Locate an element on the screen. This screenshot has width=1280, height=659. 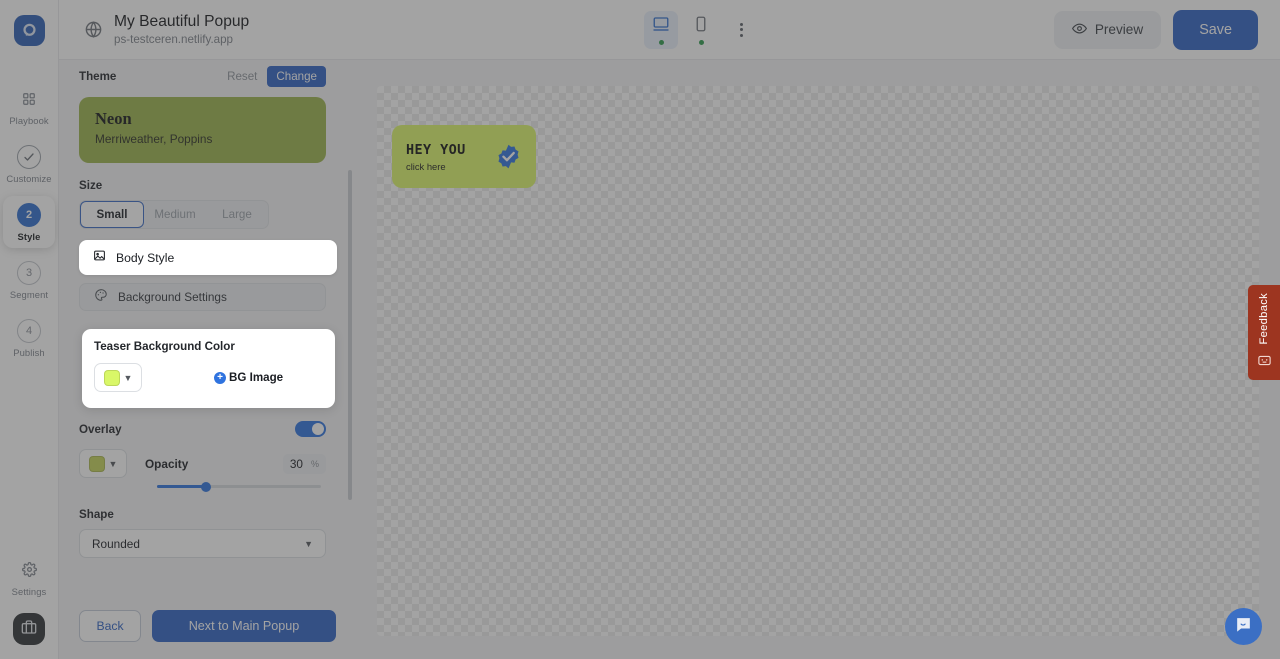
theme-preview-card: Neon Merriweather, Poppins is located at coordinates (202, 130).